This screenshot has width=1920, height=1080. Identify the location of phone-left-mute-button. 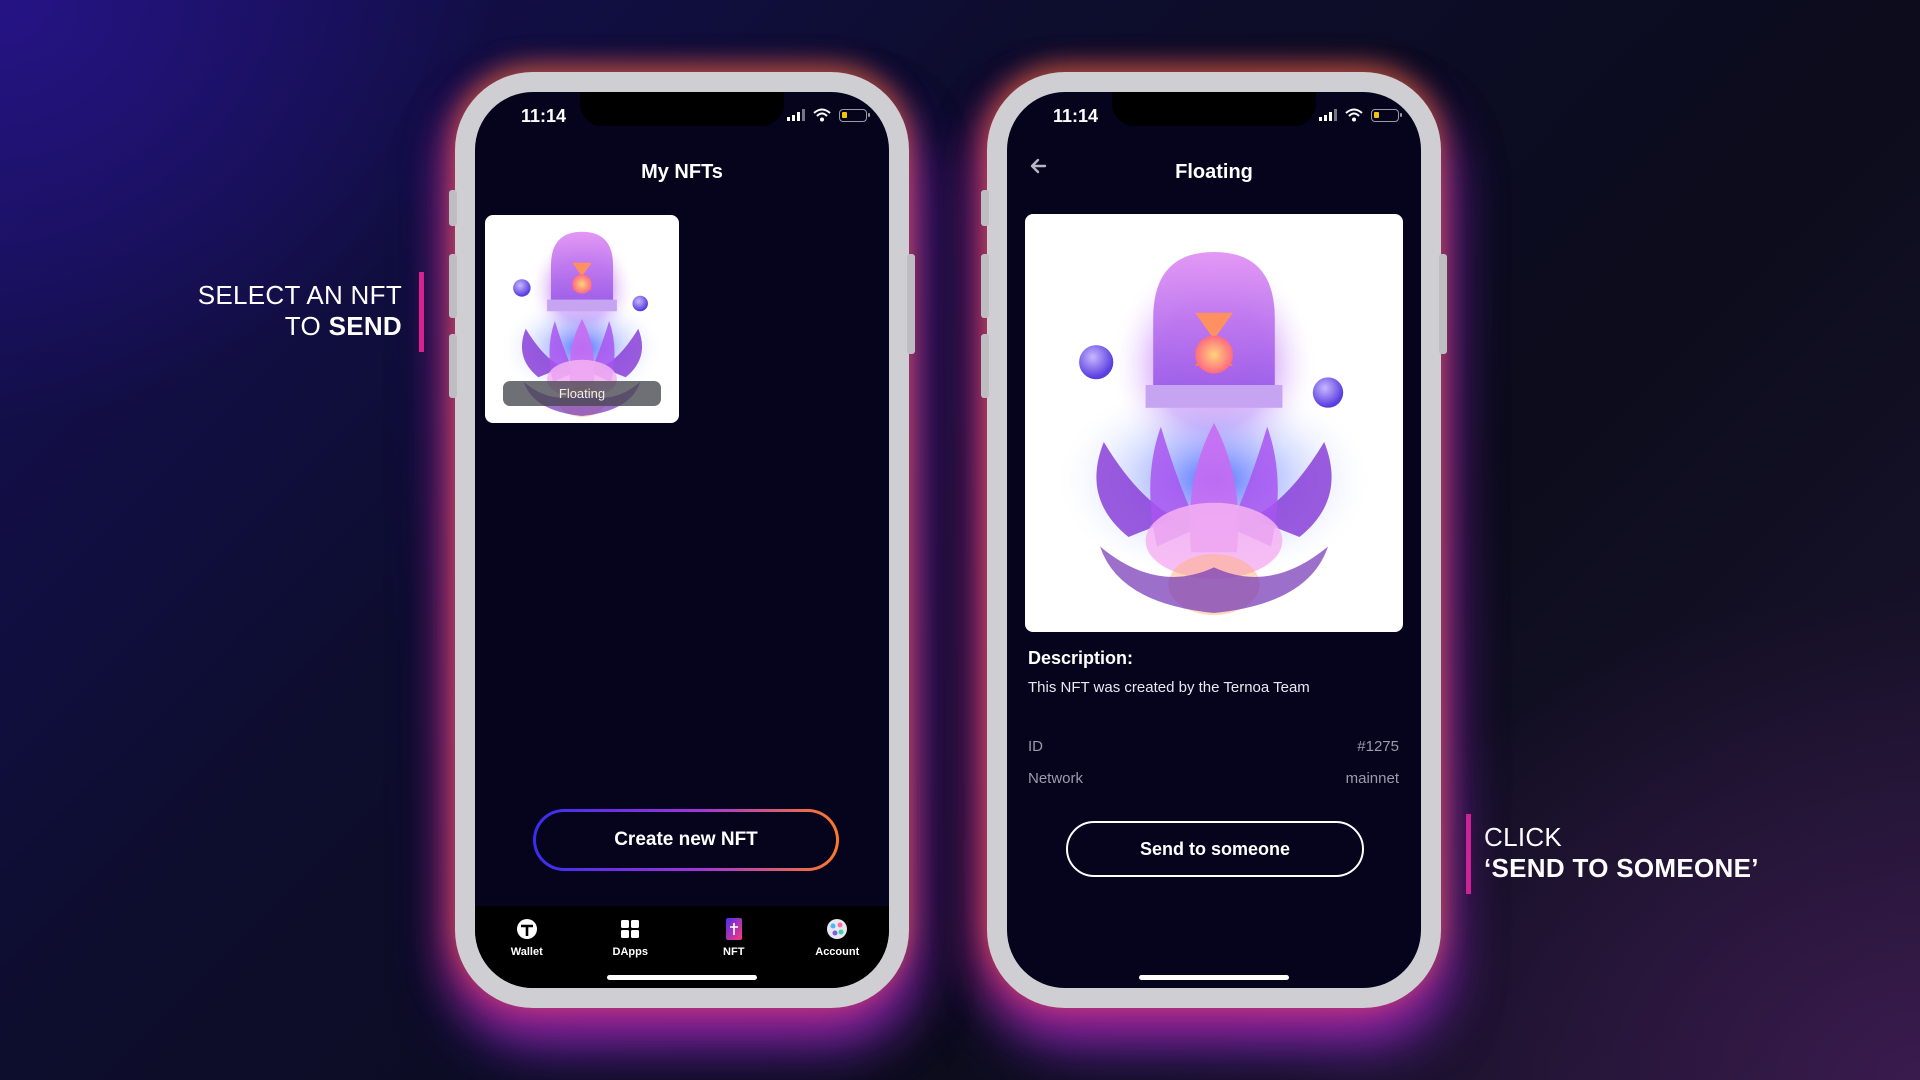
(453, 208).